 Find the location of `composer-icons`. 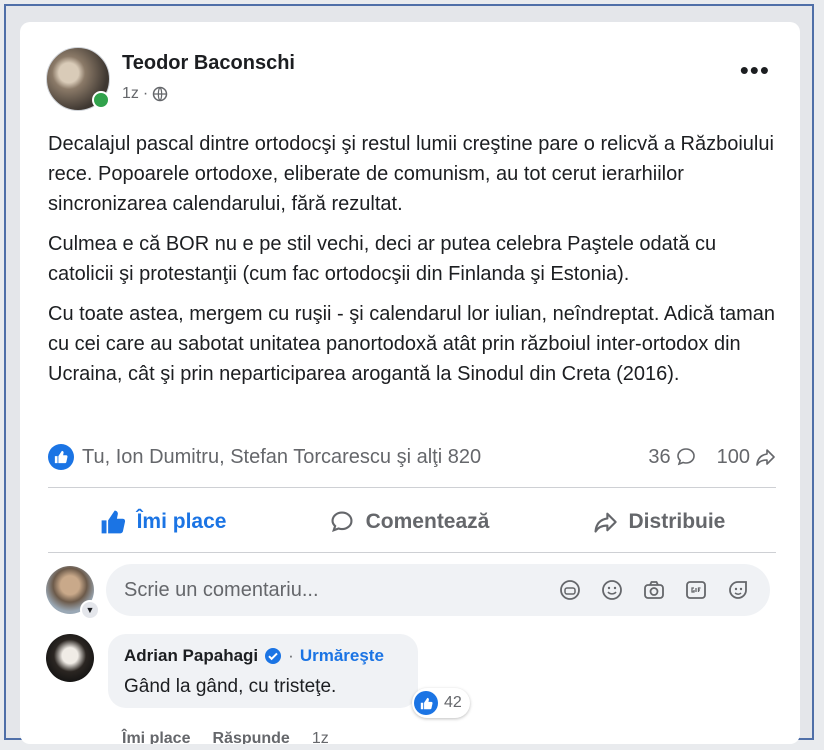

composer-icons is located at coordinates (663, 590).